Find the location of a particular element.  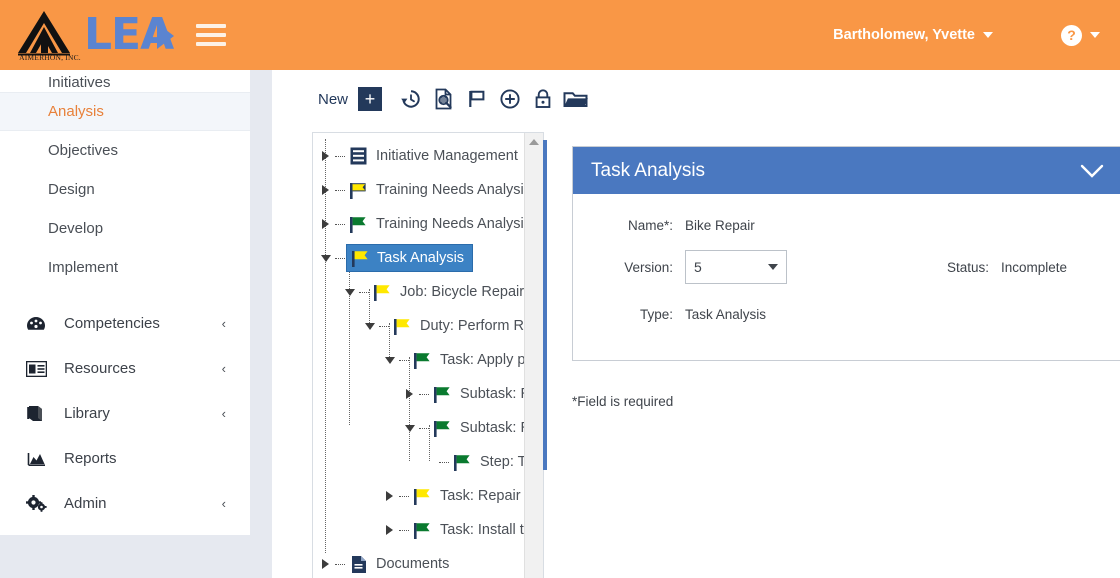

tree-node-label: Task: Apply princ is located at coordinates (482, 359).